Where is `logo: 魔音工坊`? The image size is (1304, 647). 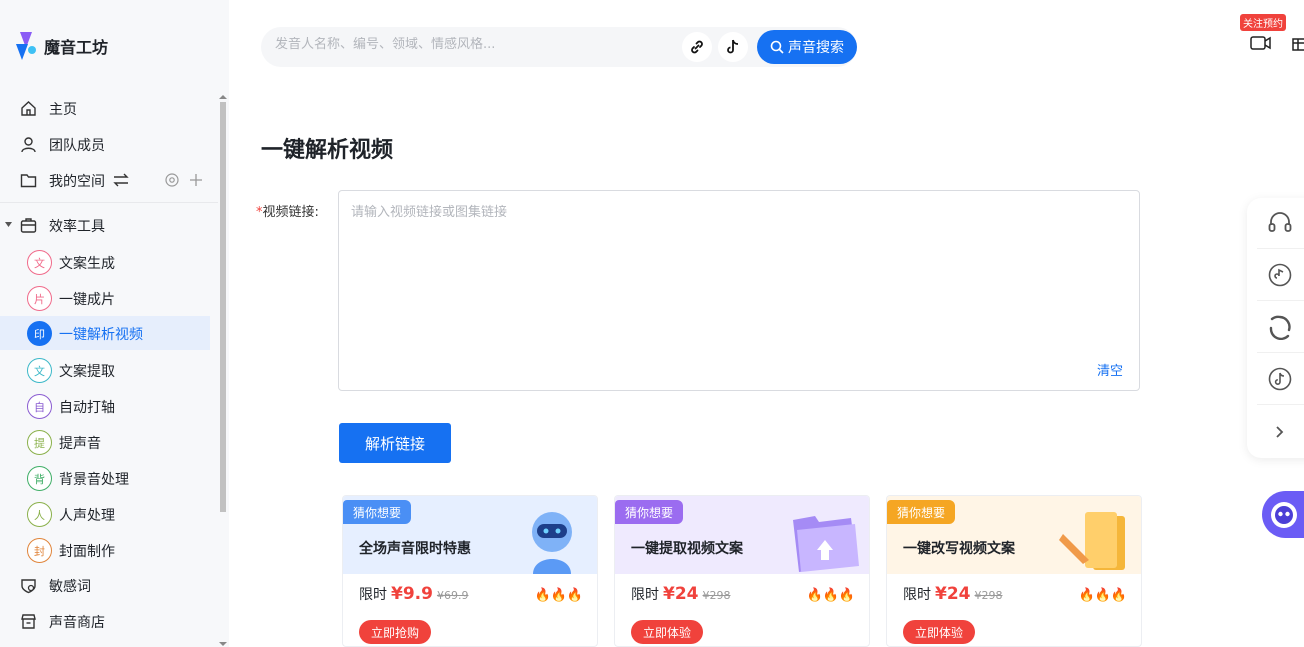
logo: 魔音工坊 is located at coordinates (60, 46).